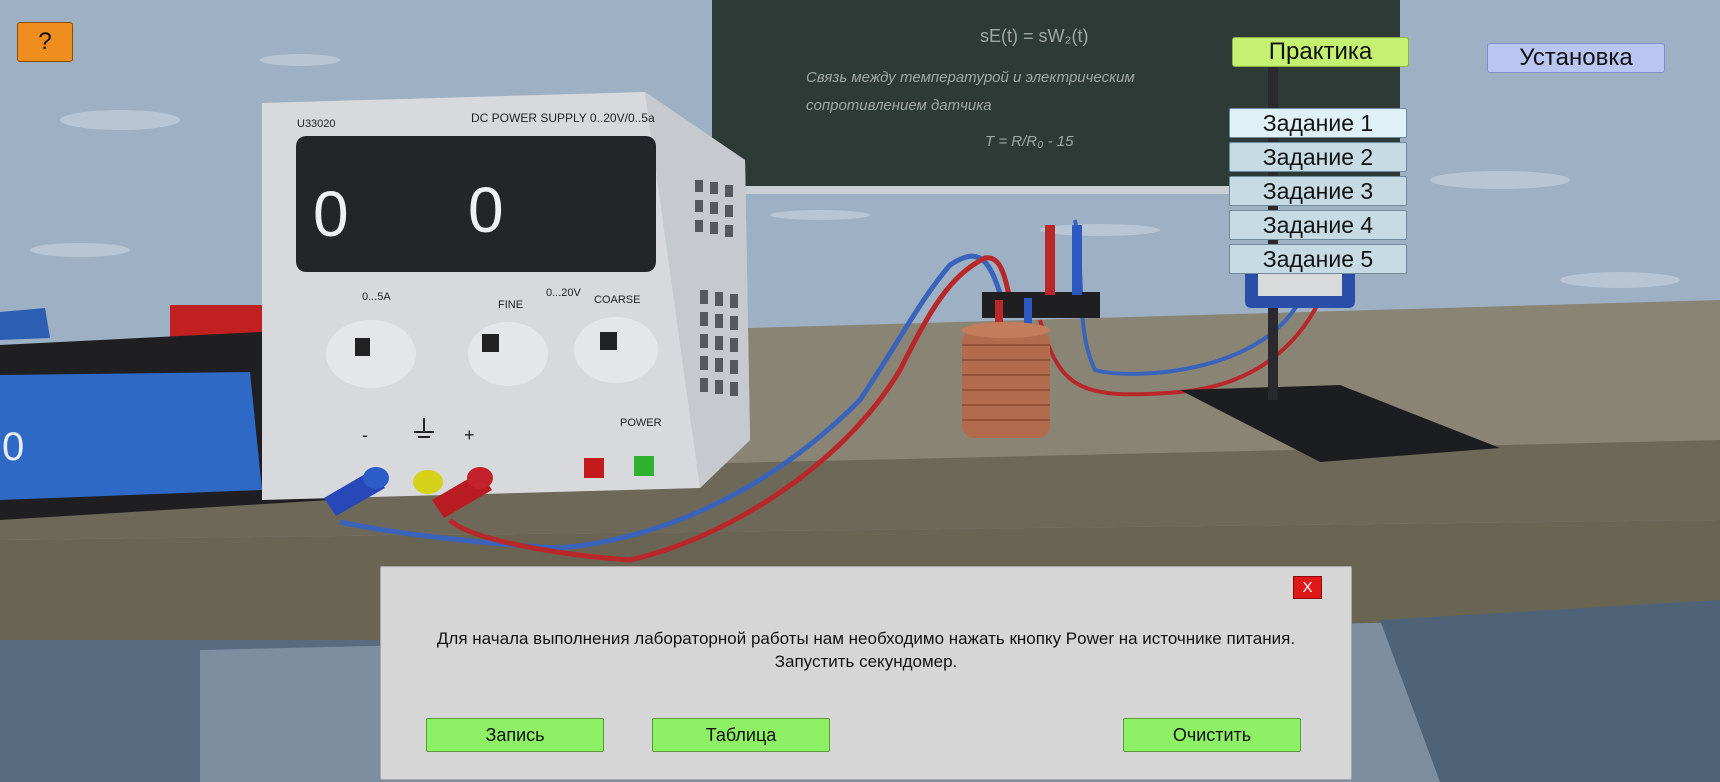  What do you see at coordinates (741, 735) in the screenshot?
I see `table-button: Таблица` at bounding box center [741, 735].